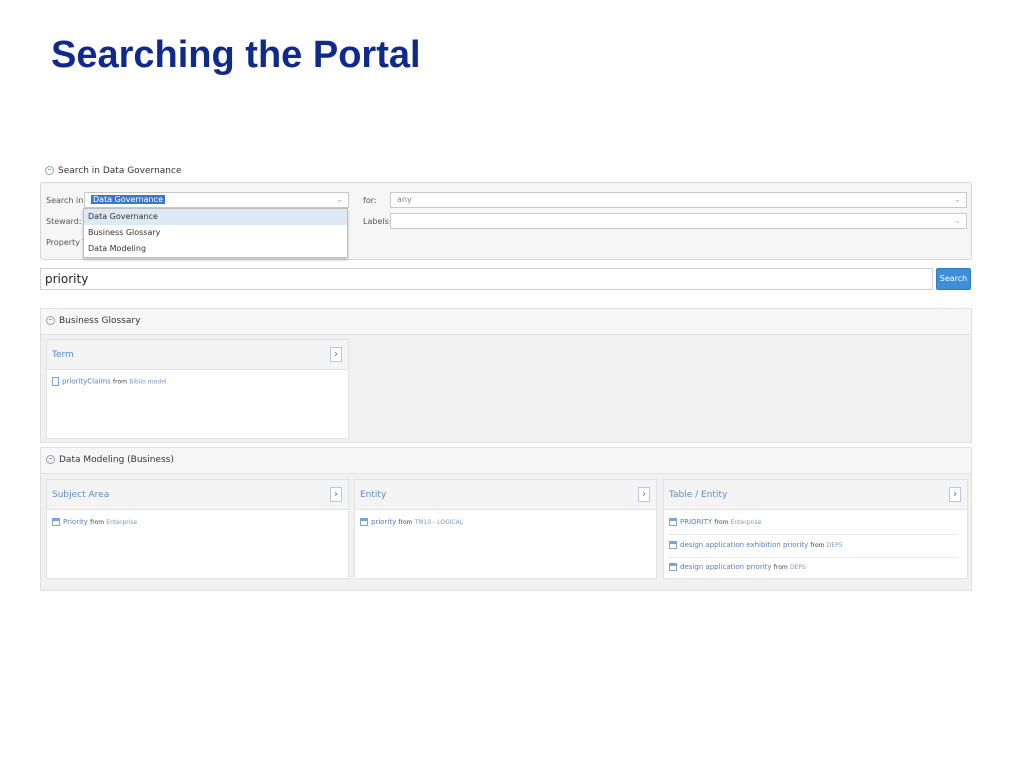 The width and height of the screenshot is (1024, 768). What do you see at coordinates (63, 355) in the screenshot?
I see `term-column-title: Term` at bounding box center [63, 355].